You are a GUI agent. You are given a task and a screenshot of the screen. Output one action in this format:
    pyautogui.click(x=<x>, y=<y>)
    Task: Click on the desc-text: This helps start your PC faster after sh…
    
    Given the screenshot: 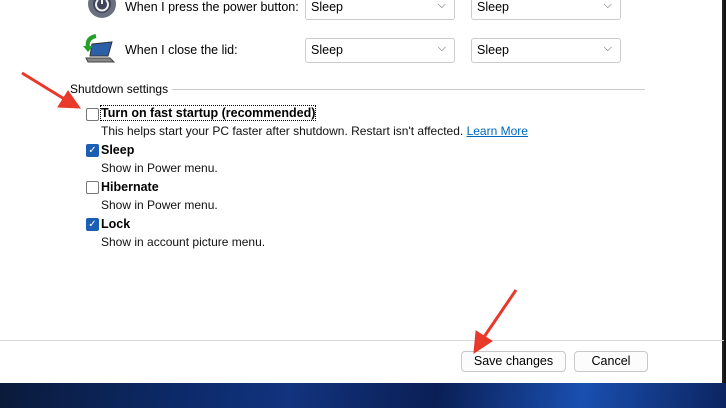 What is the action you would take?
    pyautogui.click(x=282, y=131)
    